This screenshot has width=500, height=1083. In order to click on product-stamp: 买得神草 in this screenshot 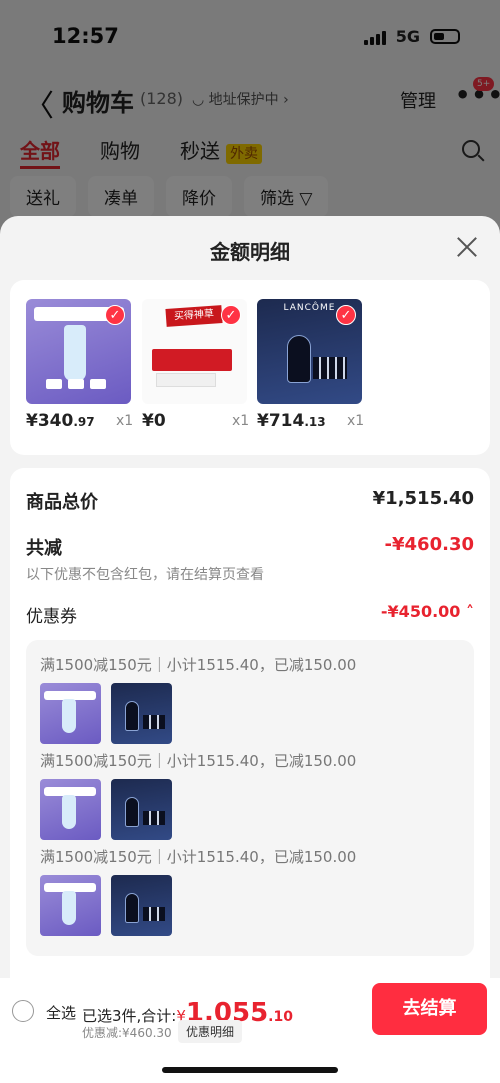, I will do `click(194, 316)`.